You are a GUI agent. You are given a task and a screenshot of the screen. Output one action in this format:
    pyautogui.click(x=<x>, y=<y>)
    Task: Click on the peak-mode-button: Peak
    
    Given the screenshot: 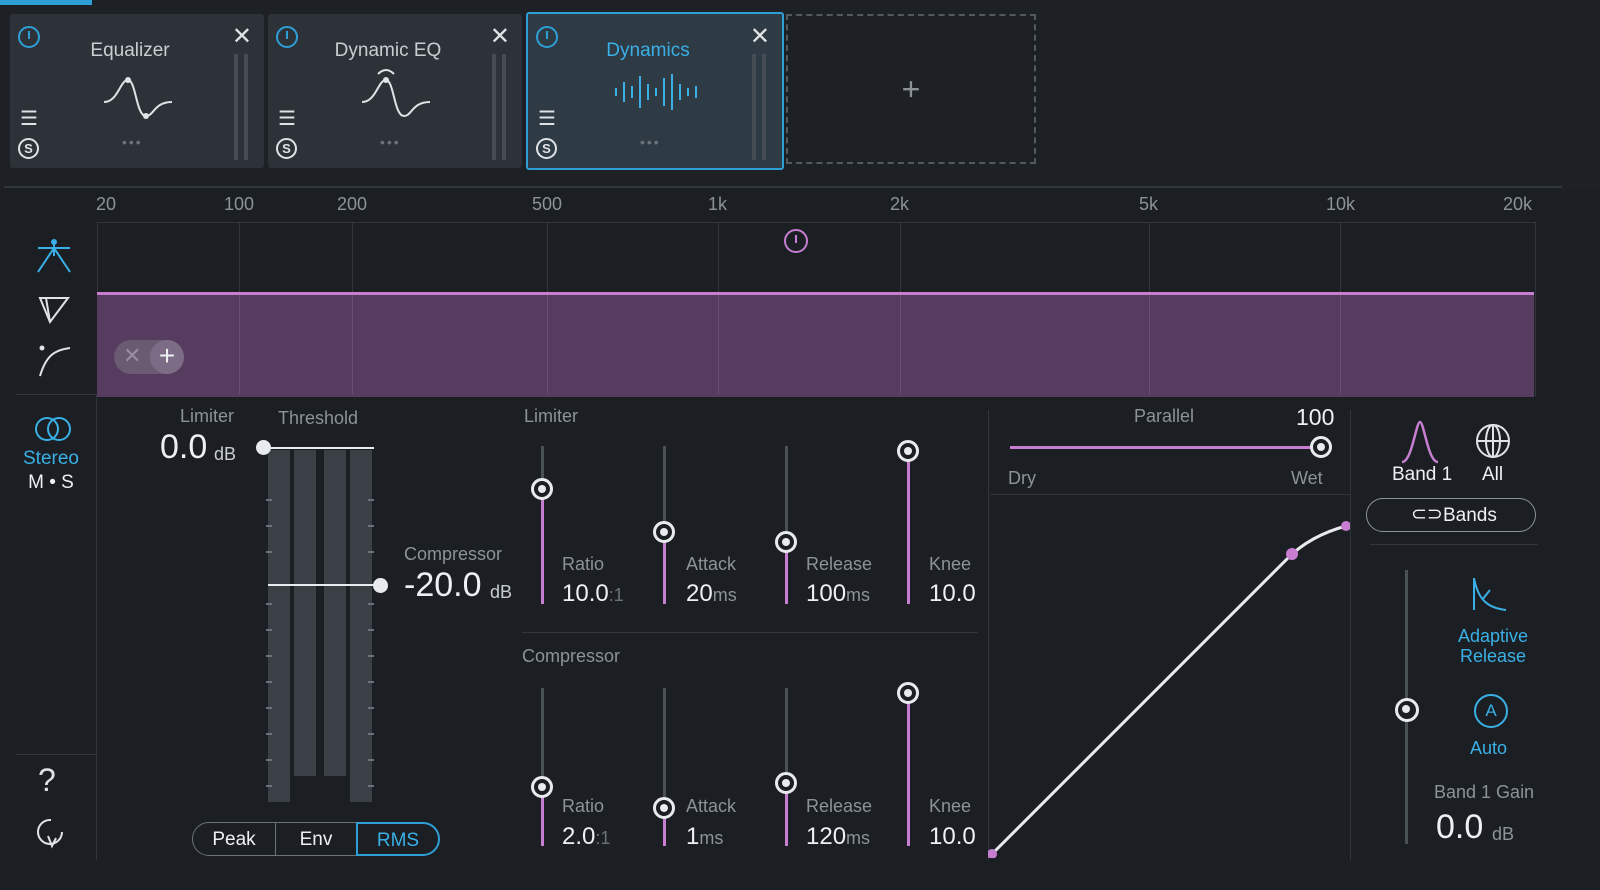 What is the action you would take?
    pyautogui.click(x=234, y=839)
    